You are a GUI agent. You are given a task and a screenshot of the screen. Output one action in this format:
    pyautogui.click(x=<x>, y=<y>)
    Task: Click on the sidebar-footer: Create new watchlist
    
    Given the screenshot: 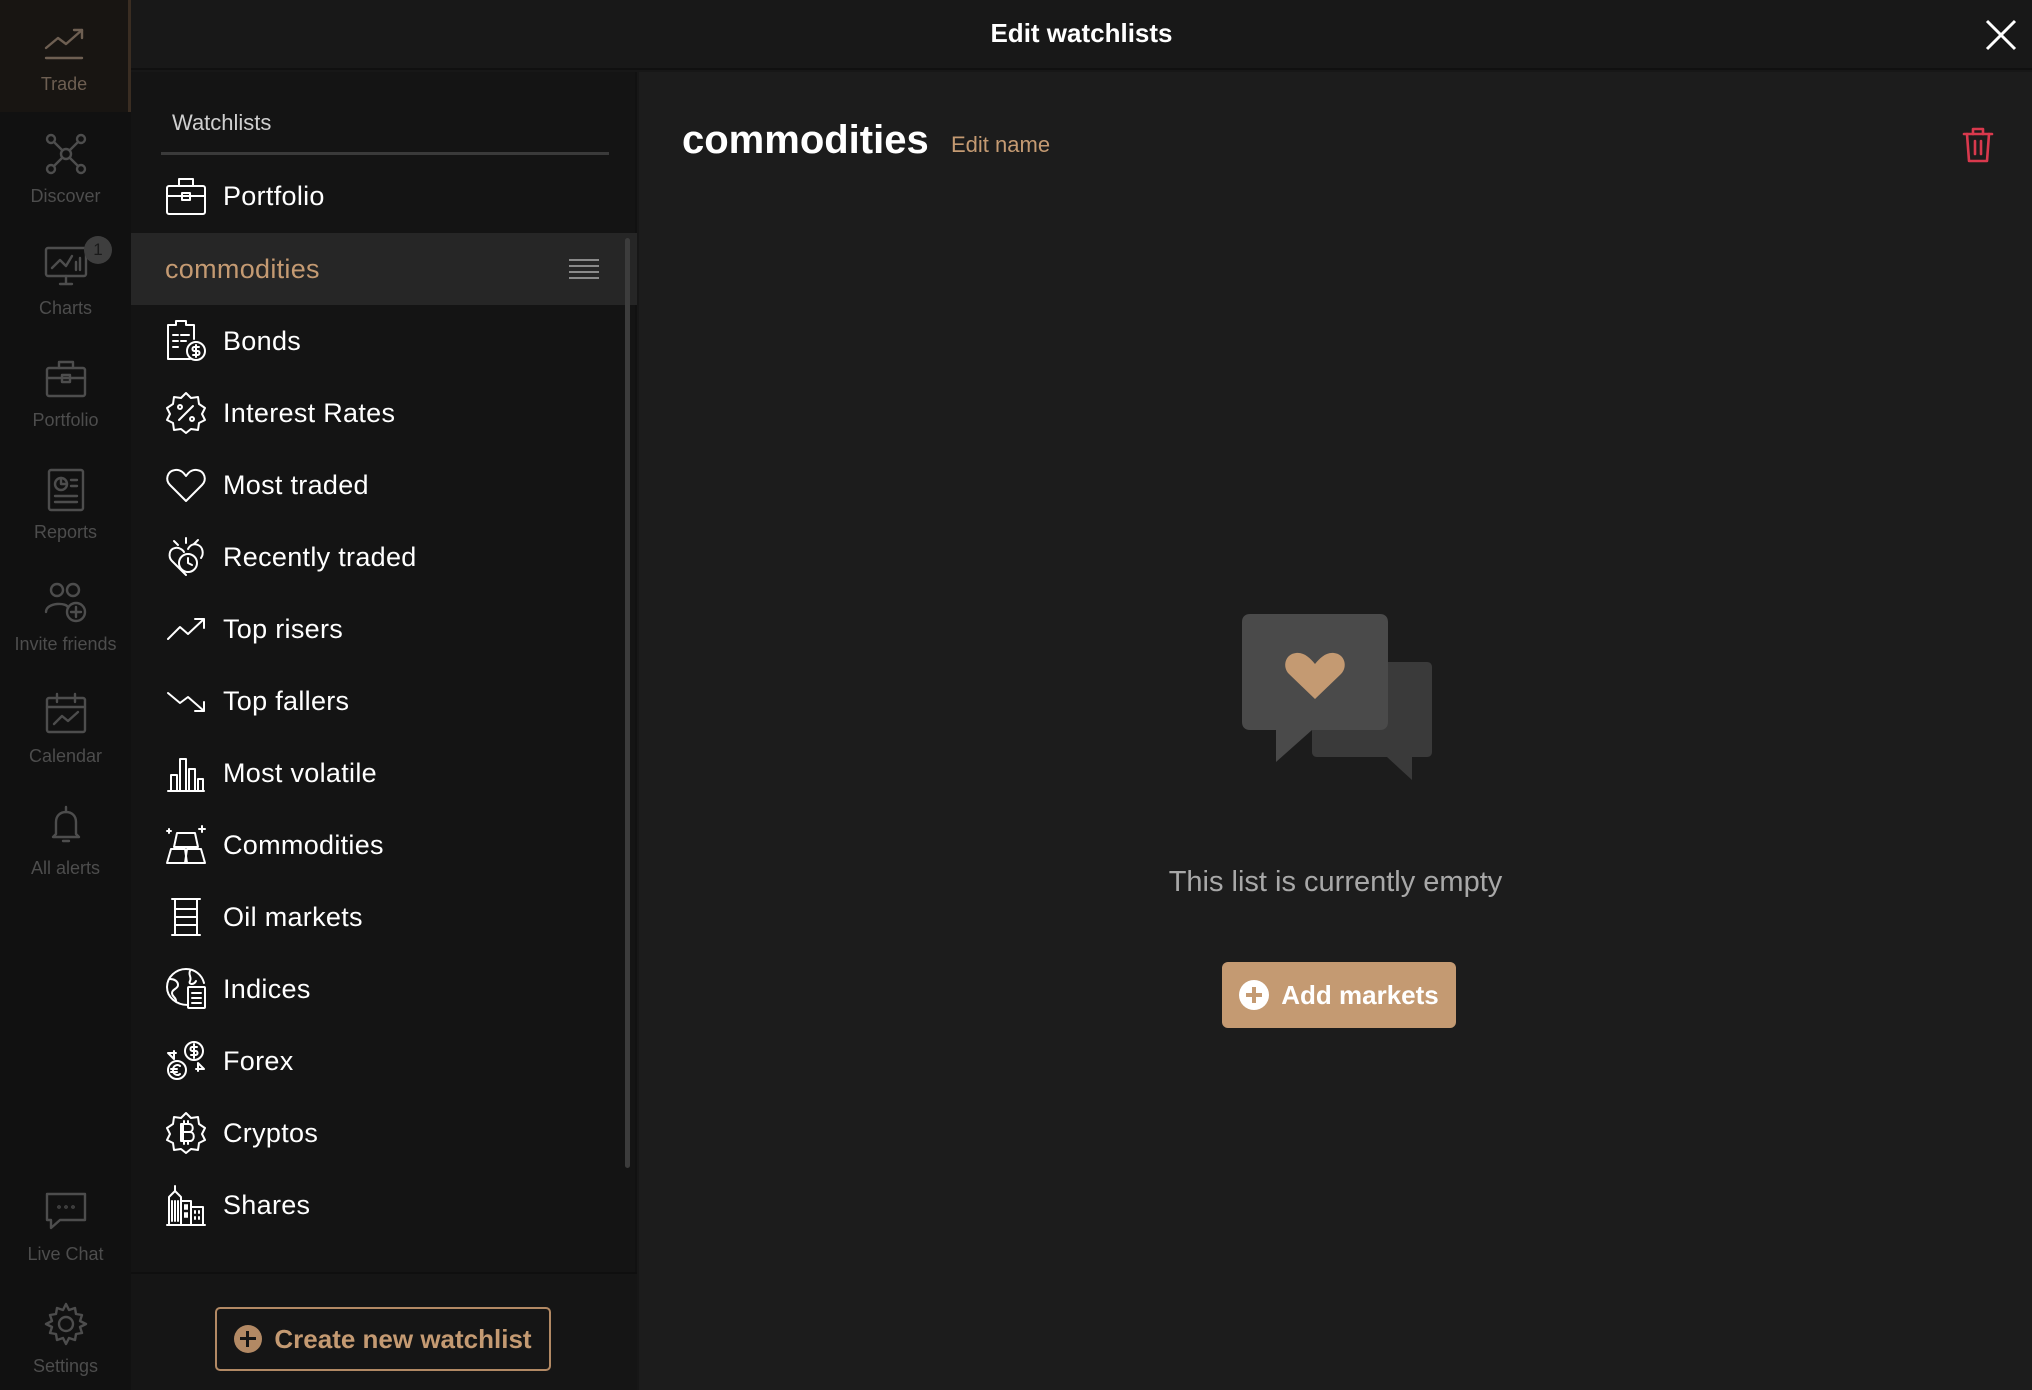 What is the action you would take?
    pyautogui.click(x=384, y=1331)
    